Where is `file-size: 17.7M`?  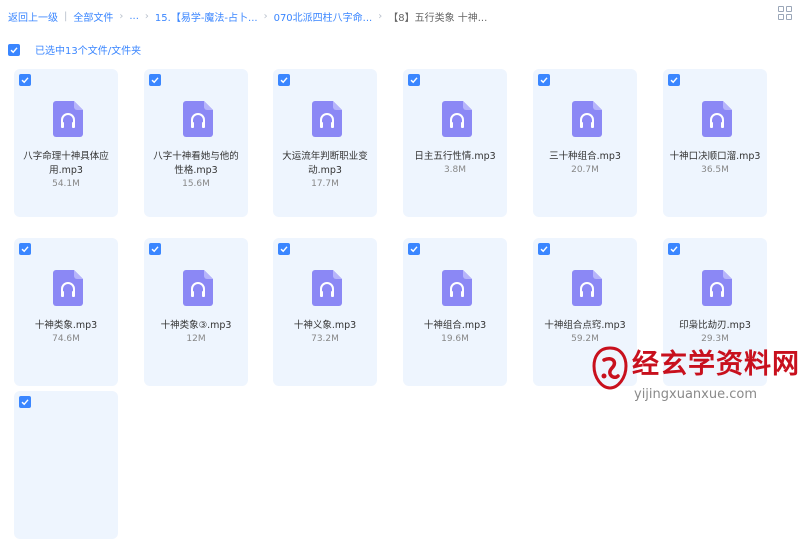 file-size: 17.7M is located at coordinates (325, 184).